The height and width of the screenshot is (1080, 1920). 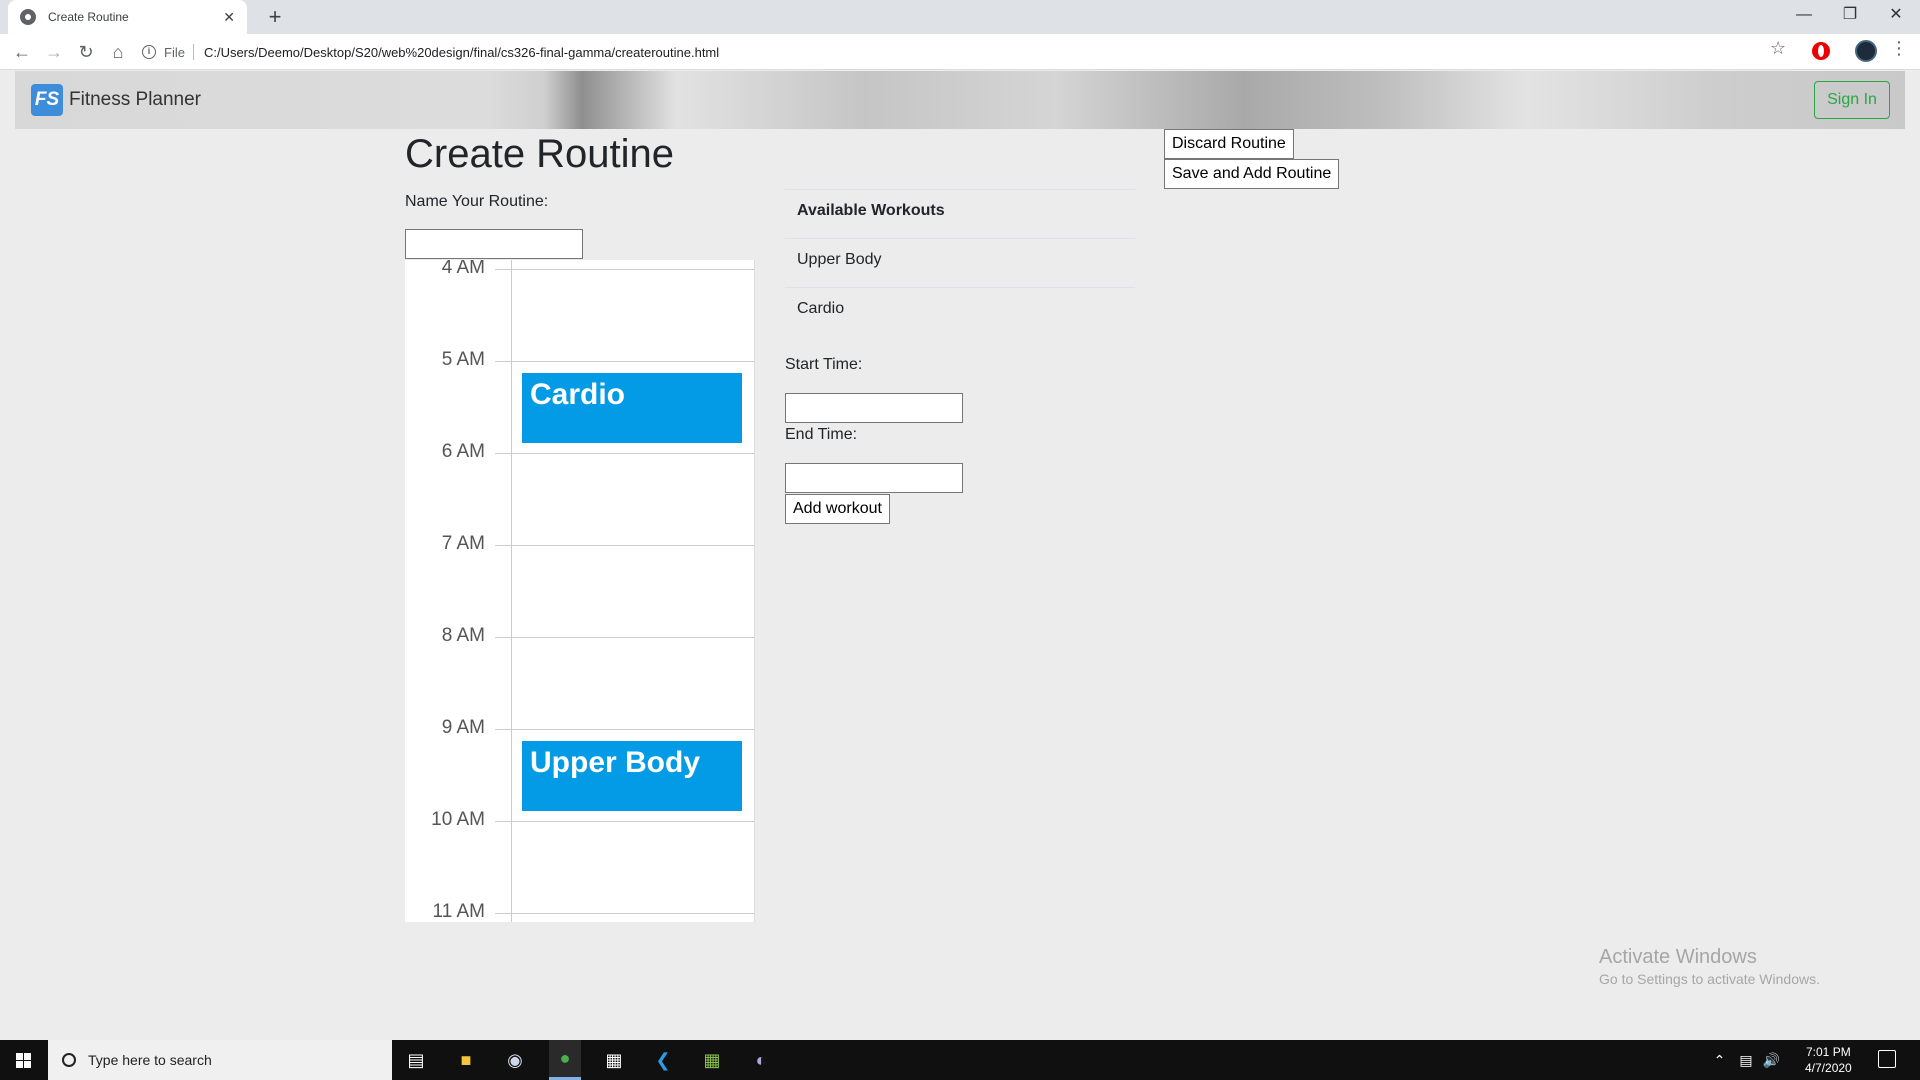 I want to click on taskbar-search-box: Type here to search, so click(x=220, y=1060).